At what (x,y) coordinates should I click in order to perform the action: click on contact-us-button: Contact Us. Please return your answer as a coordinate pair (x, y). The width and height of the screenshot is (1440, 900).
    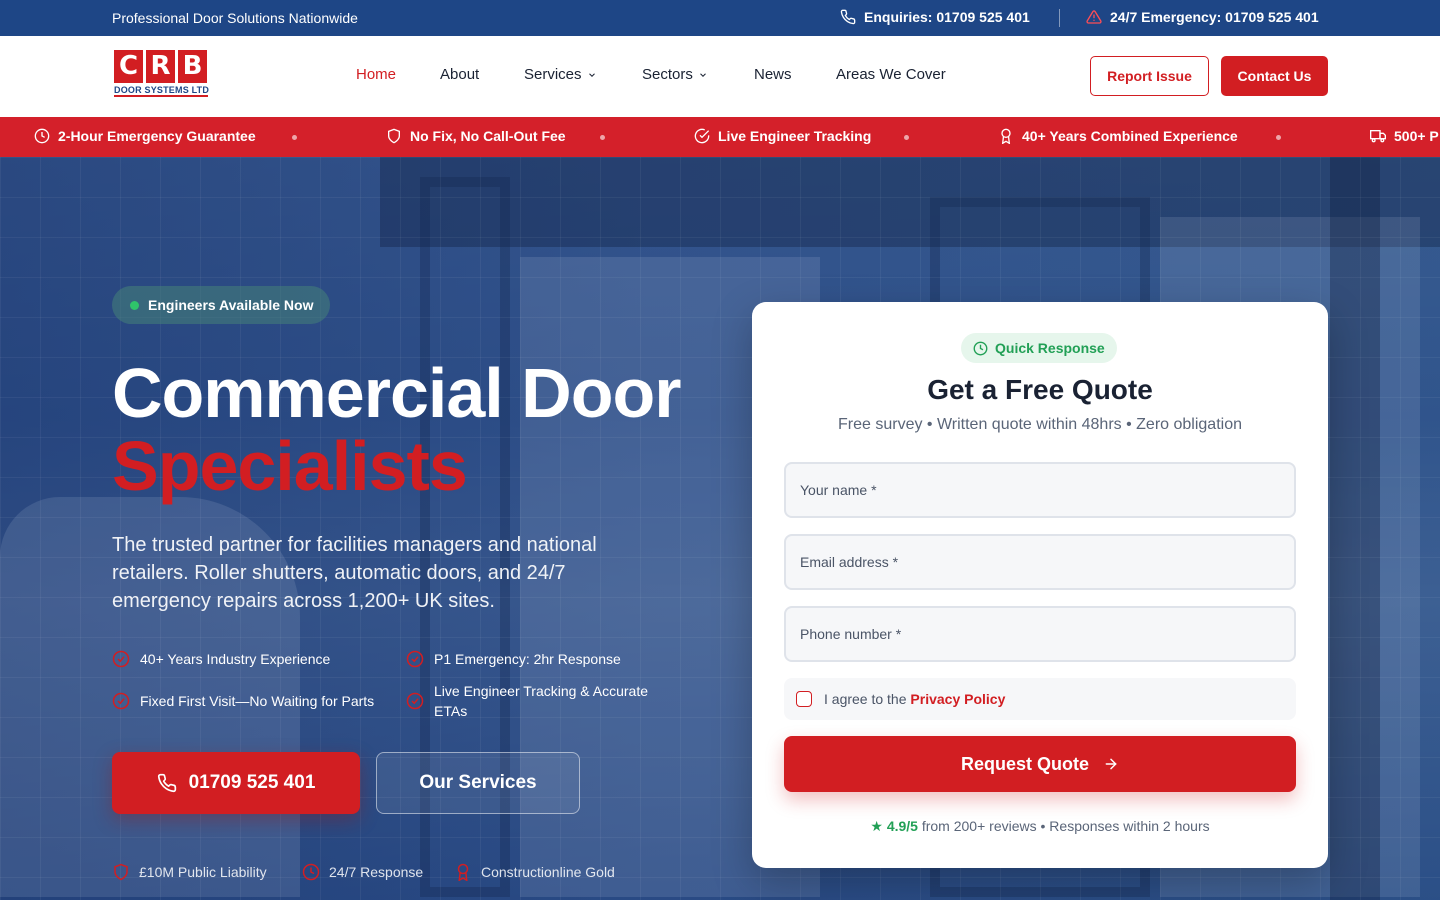
    Looking at the image, I should click on (1274, 76).